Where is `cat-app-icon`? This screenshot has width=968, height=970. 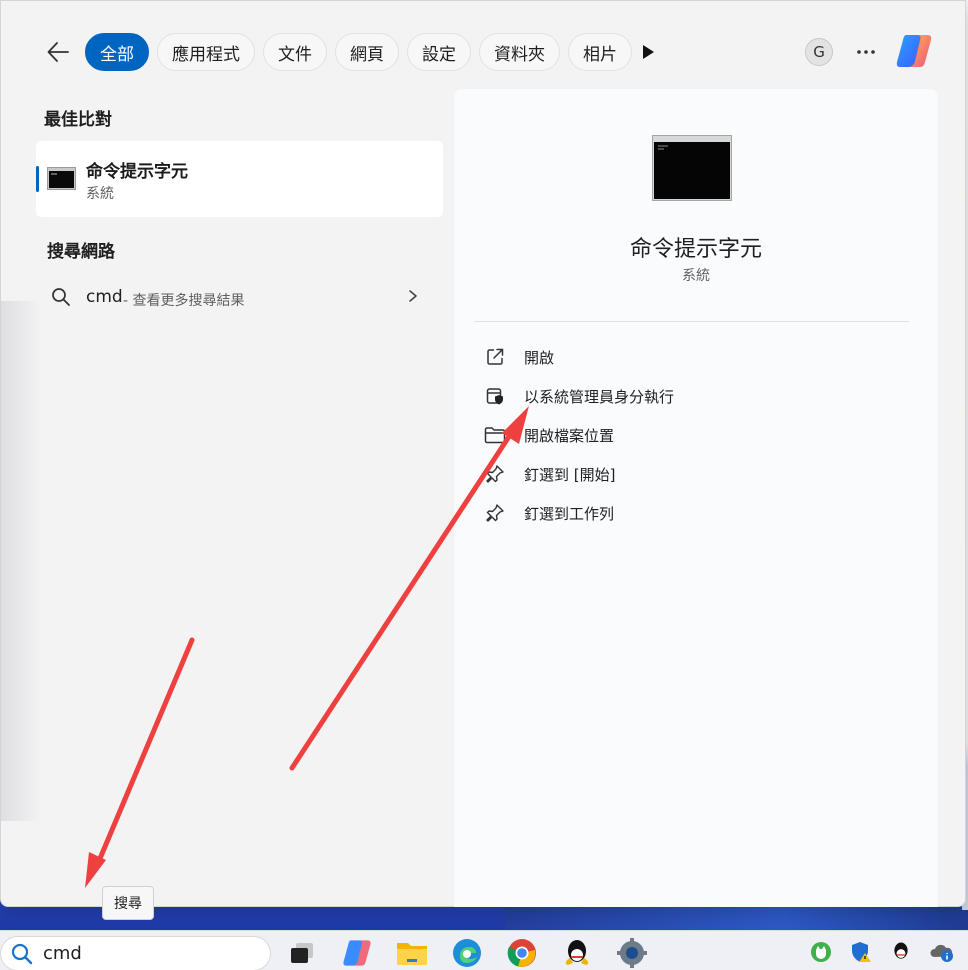
cat-app-icon is located at coordinates (821, 952).